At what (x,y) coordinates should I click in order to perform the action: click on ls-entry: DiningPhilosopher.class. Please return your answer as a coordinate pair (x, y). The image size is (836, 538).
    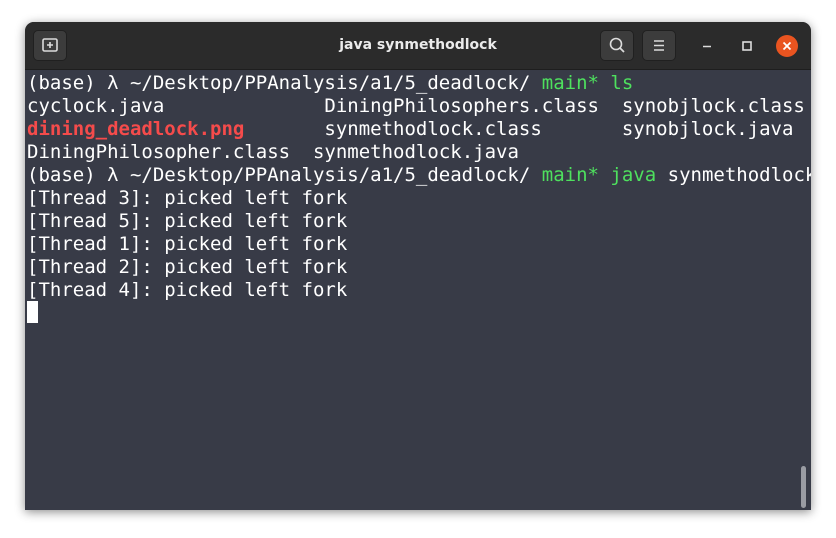
    Looking at the image, I should click on (170, 152).